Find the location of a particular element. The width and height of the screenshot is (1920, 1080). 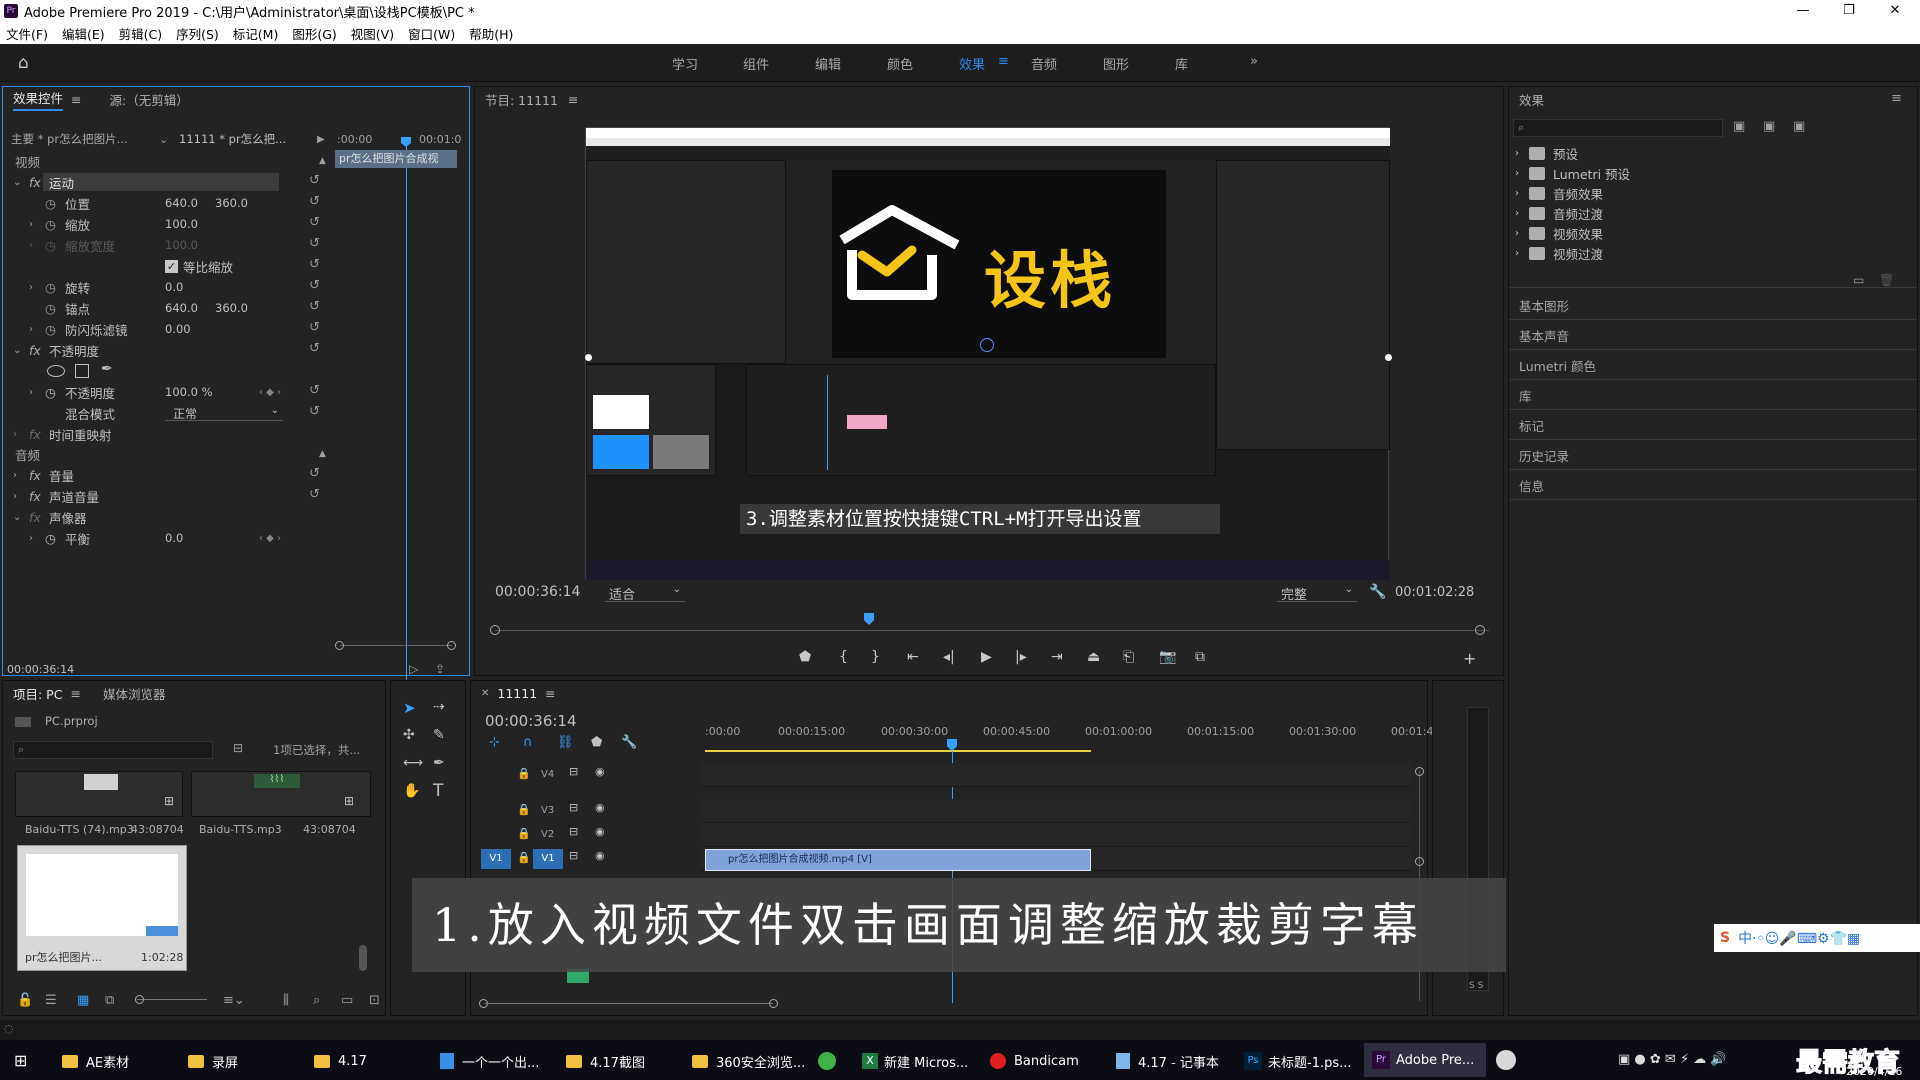

menu-clip: 剪辑(C) is located at coordinates (140, 33).